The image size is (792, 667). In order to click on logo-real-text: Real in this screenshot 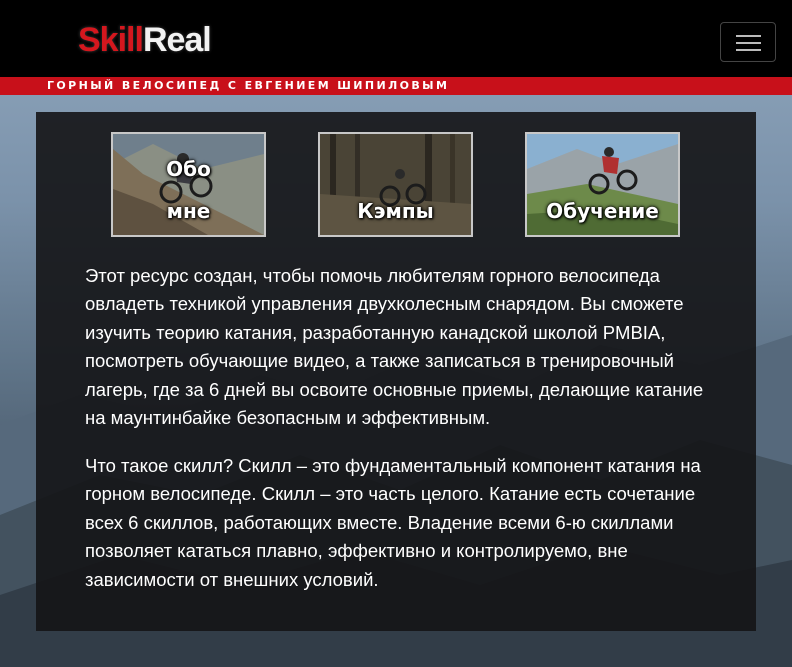, I will do `click(177, 40)`.